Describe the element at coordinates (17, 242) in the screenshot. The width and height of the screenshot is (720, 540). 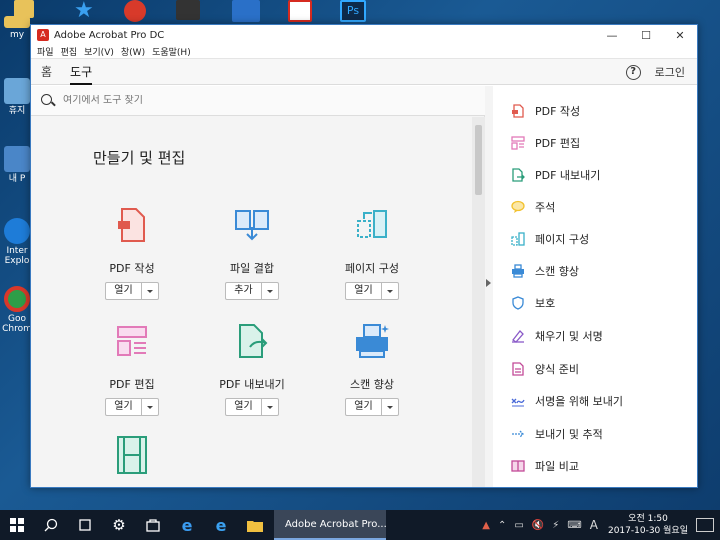
I see `desktop-icon-ie: Inter Explo` at that location.